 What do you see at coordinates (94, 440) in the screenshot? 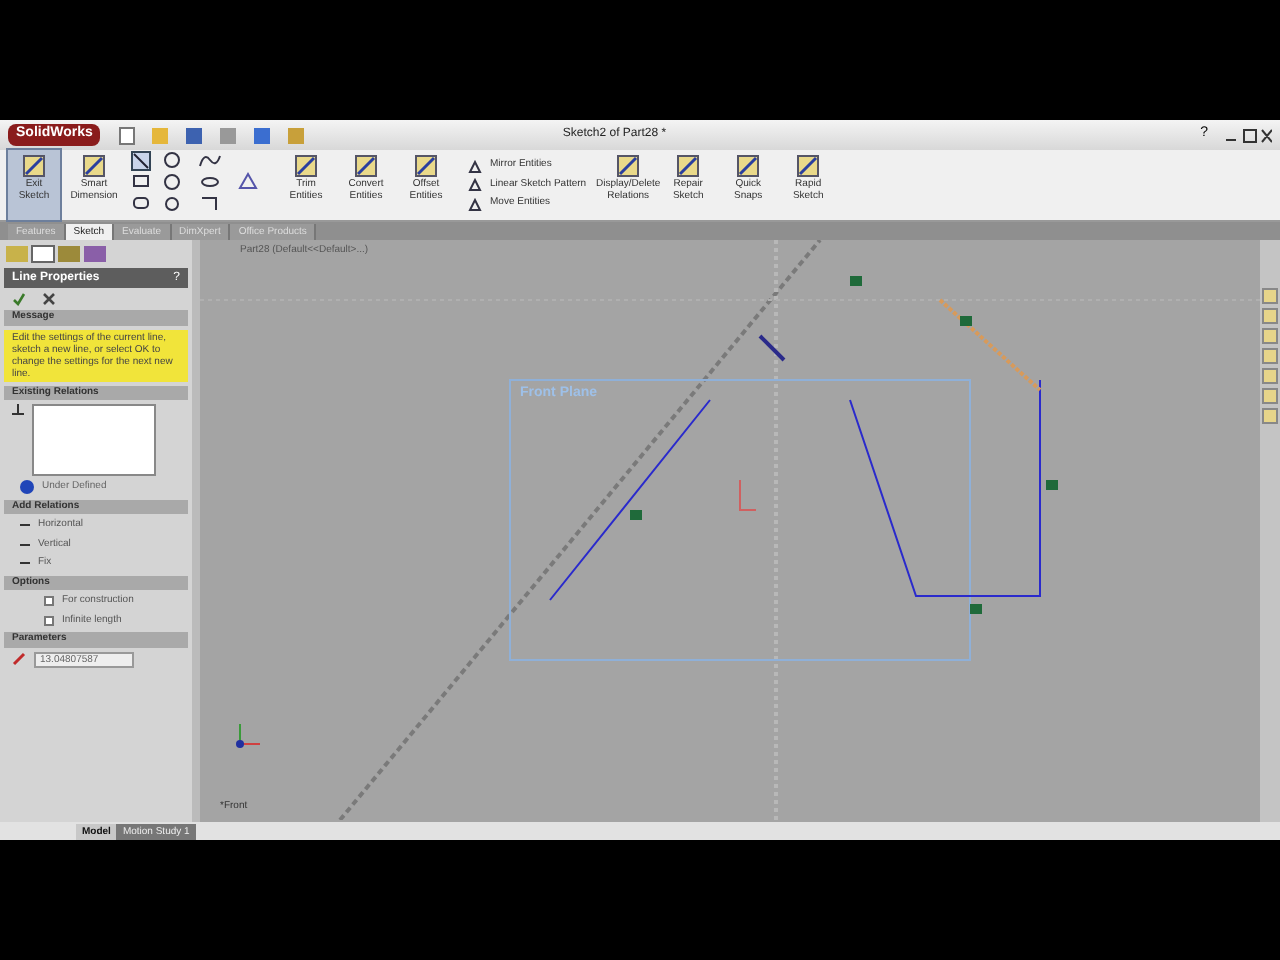
I see `relations-list` at bounding box center [94, 440].